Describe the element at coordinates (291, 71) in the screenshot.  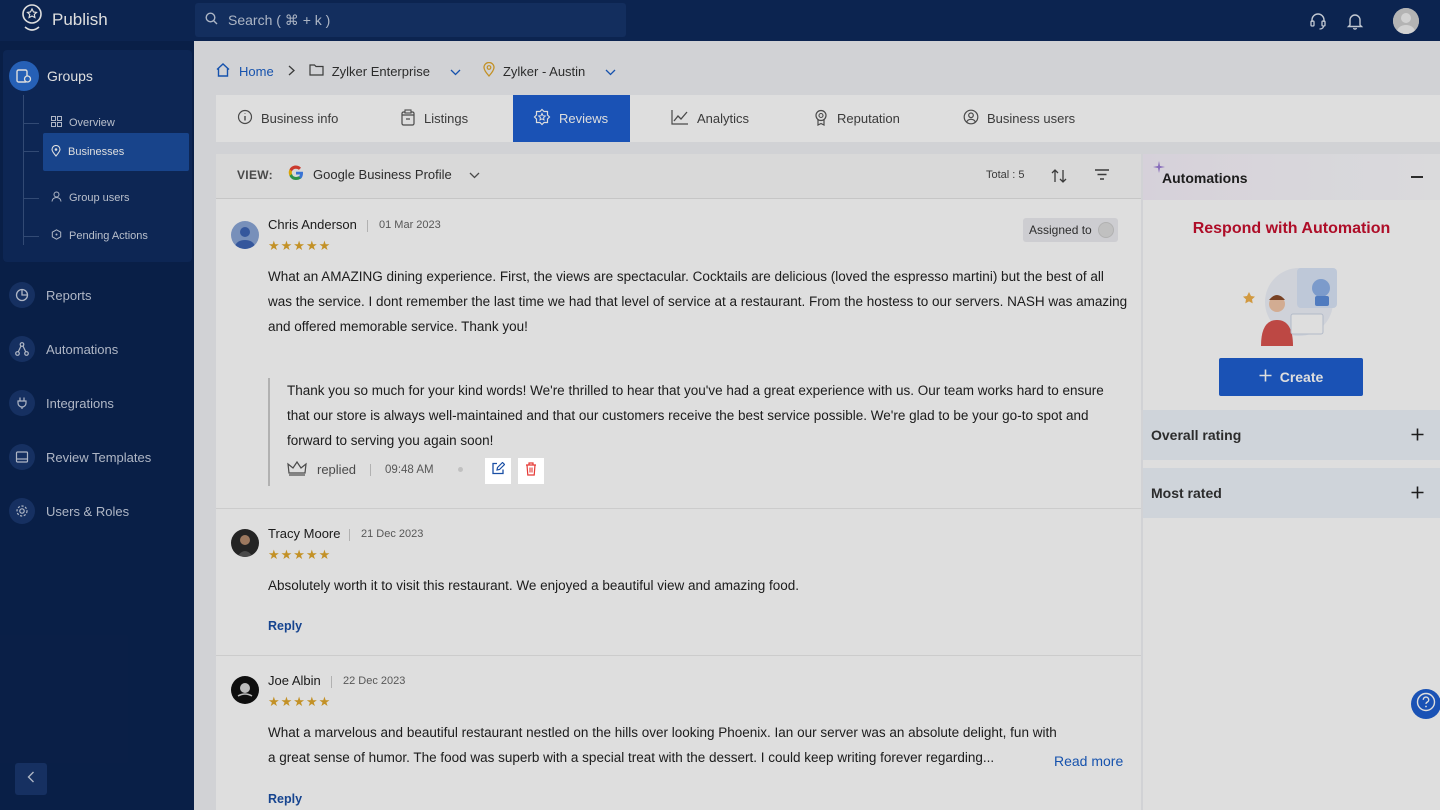
I see `chevron-right-icon` at that location.